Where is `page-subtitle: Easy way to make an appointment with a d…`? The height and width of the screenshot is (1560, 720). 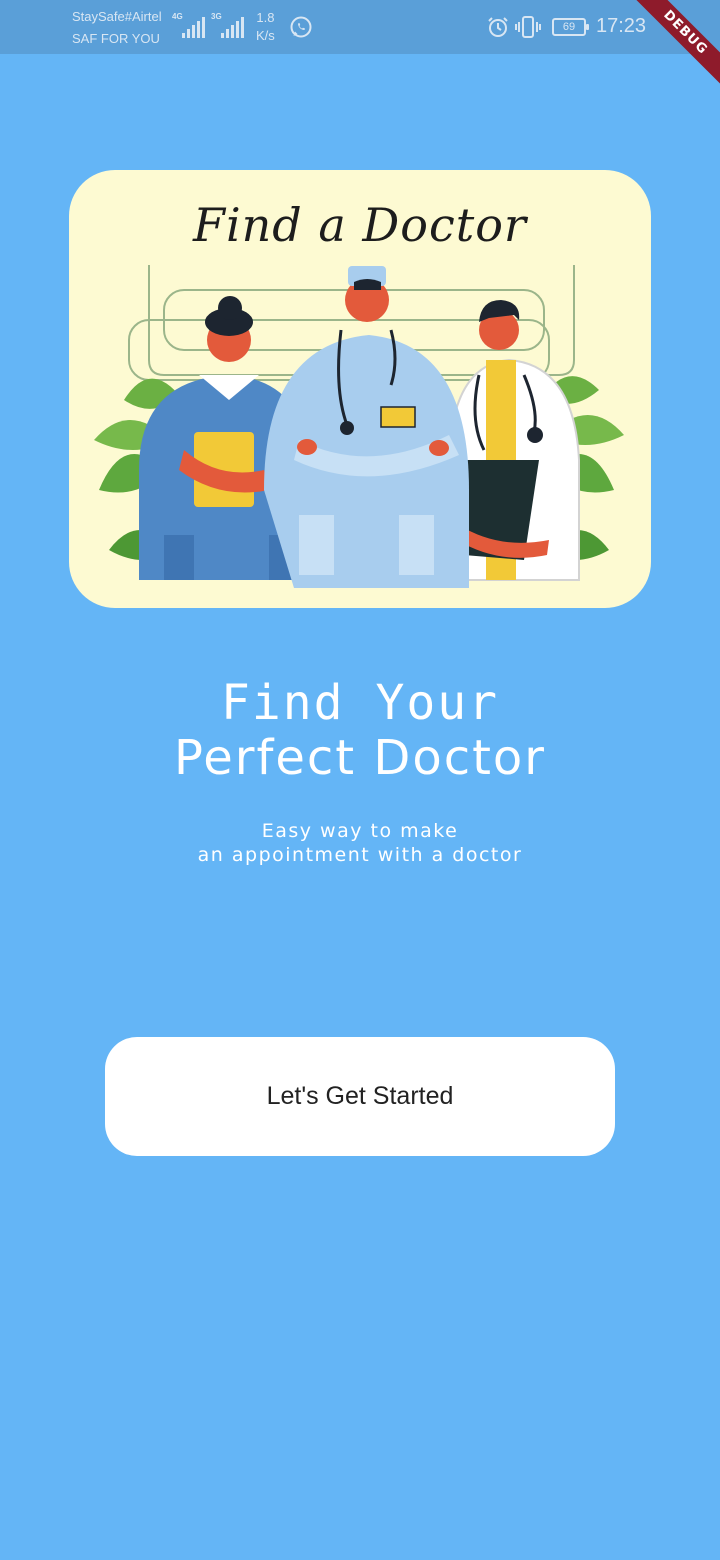
page-subtitle: Easy way to make an appointment with a d… is located at coordinates (360, 843).